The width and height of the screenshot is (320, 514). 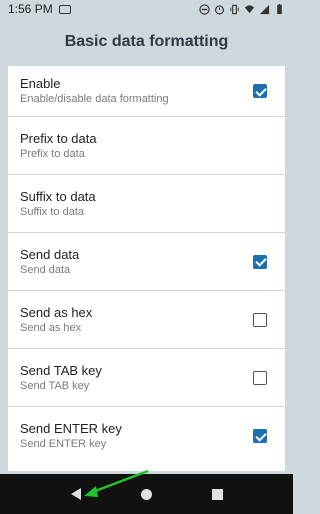 What do you see at coordinates (146, 320) in the screenshot?
I see `setting-send-as-hex: Send as hex Send as hex` at bounding box center [146, 320].